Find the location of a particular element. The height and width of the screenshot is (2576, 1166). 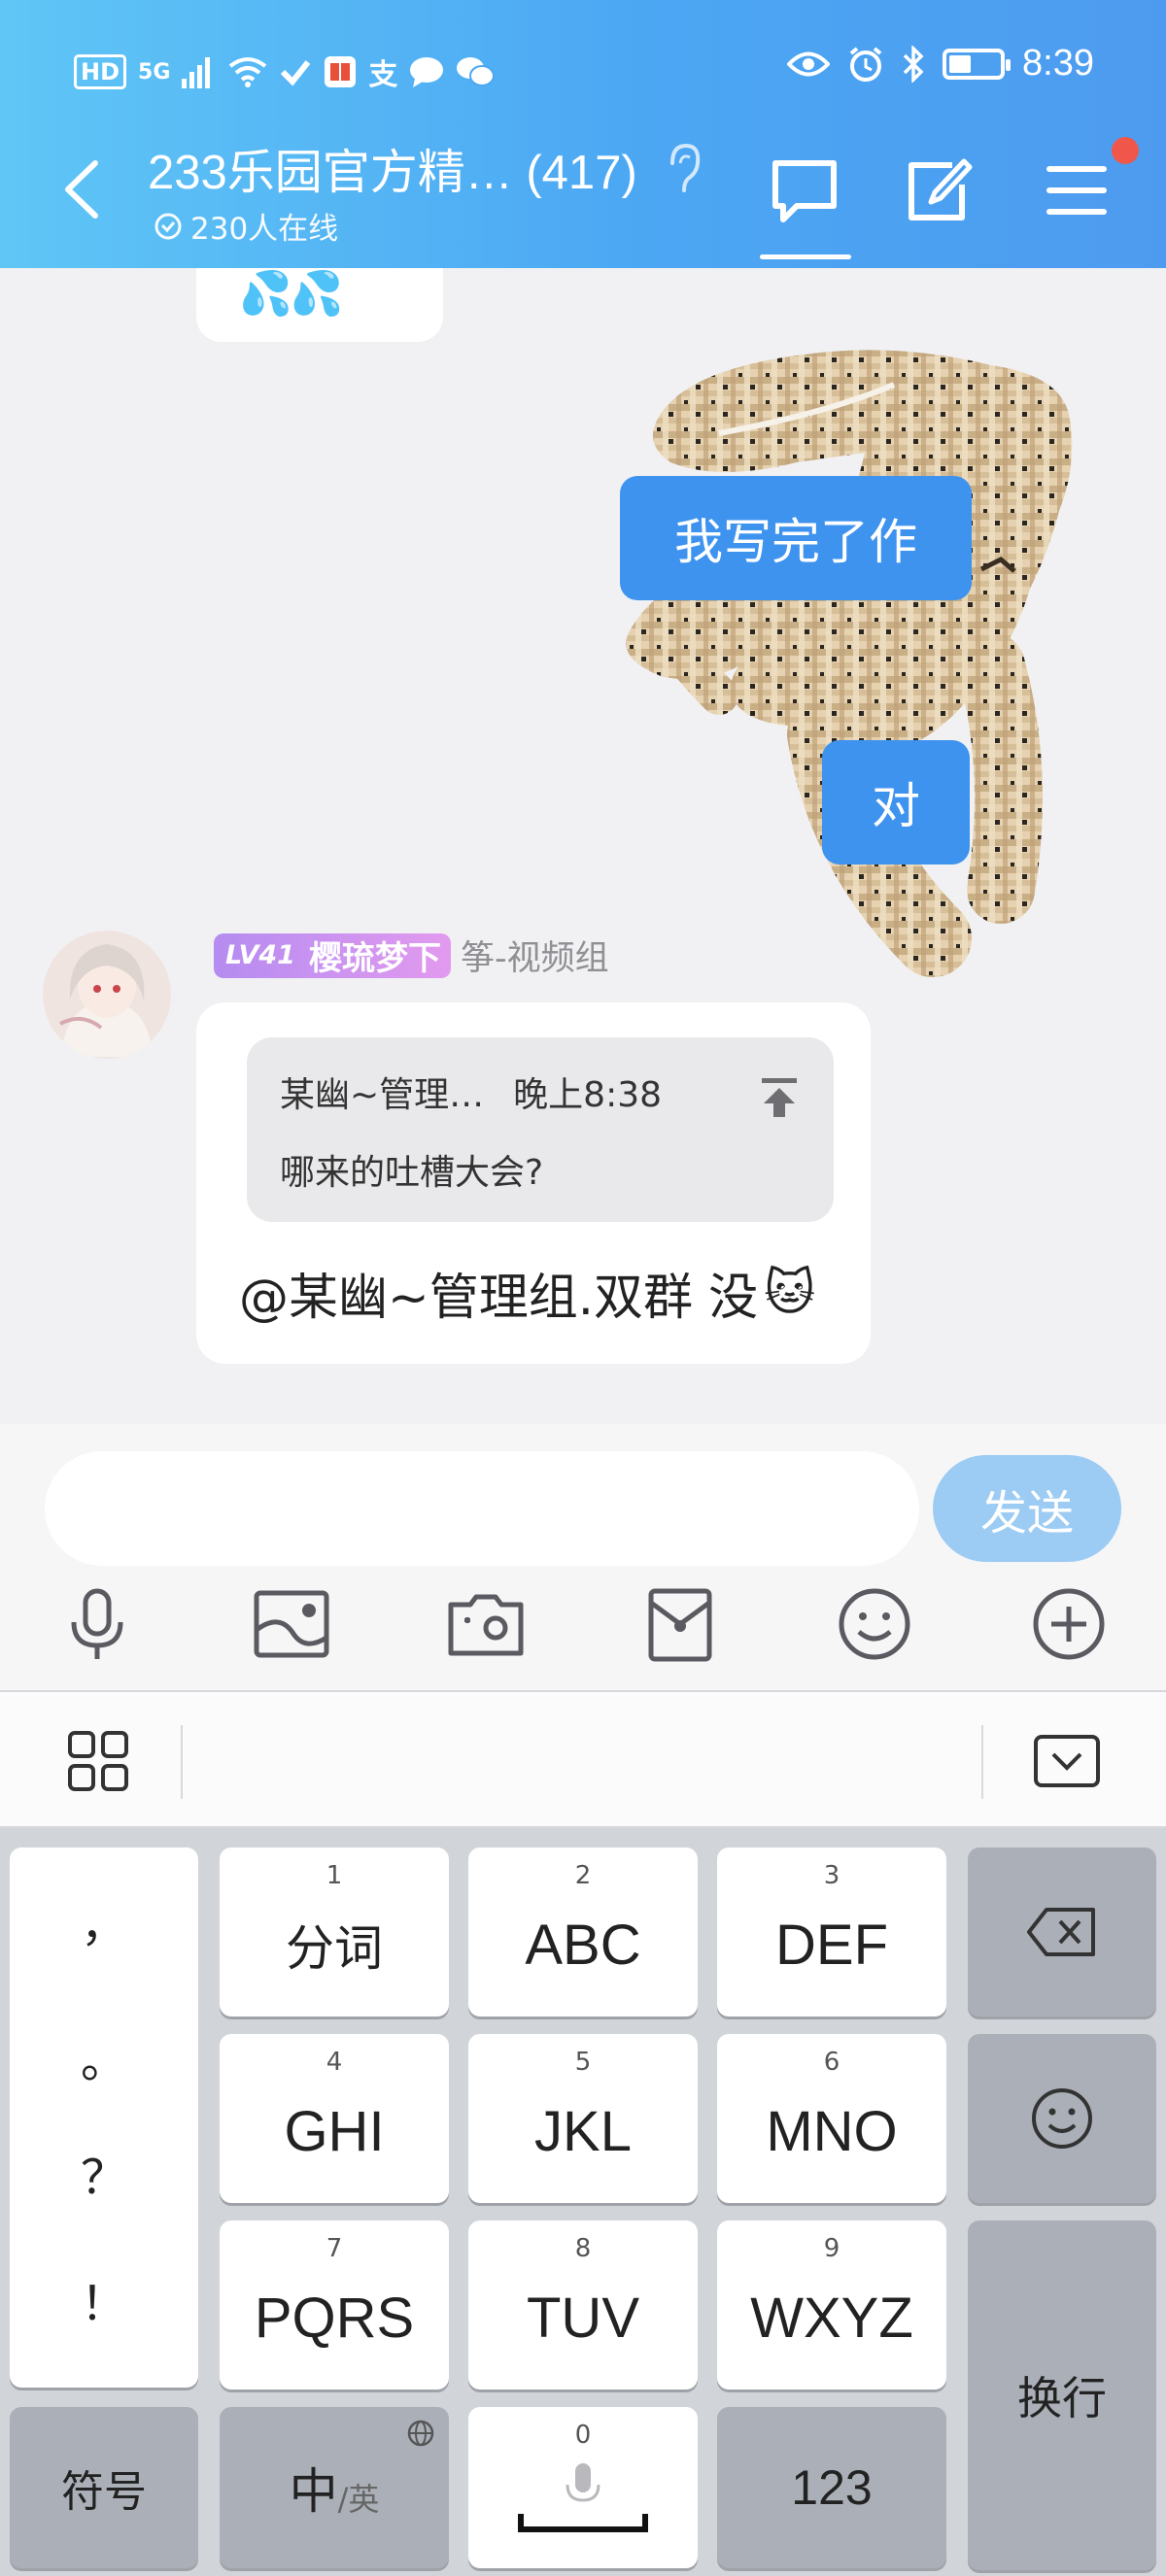

language-switch-key: 中/英 is located at coordinates (334, 2487).